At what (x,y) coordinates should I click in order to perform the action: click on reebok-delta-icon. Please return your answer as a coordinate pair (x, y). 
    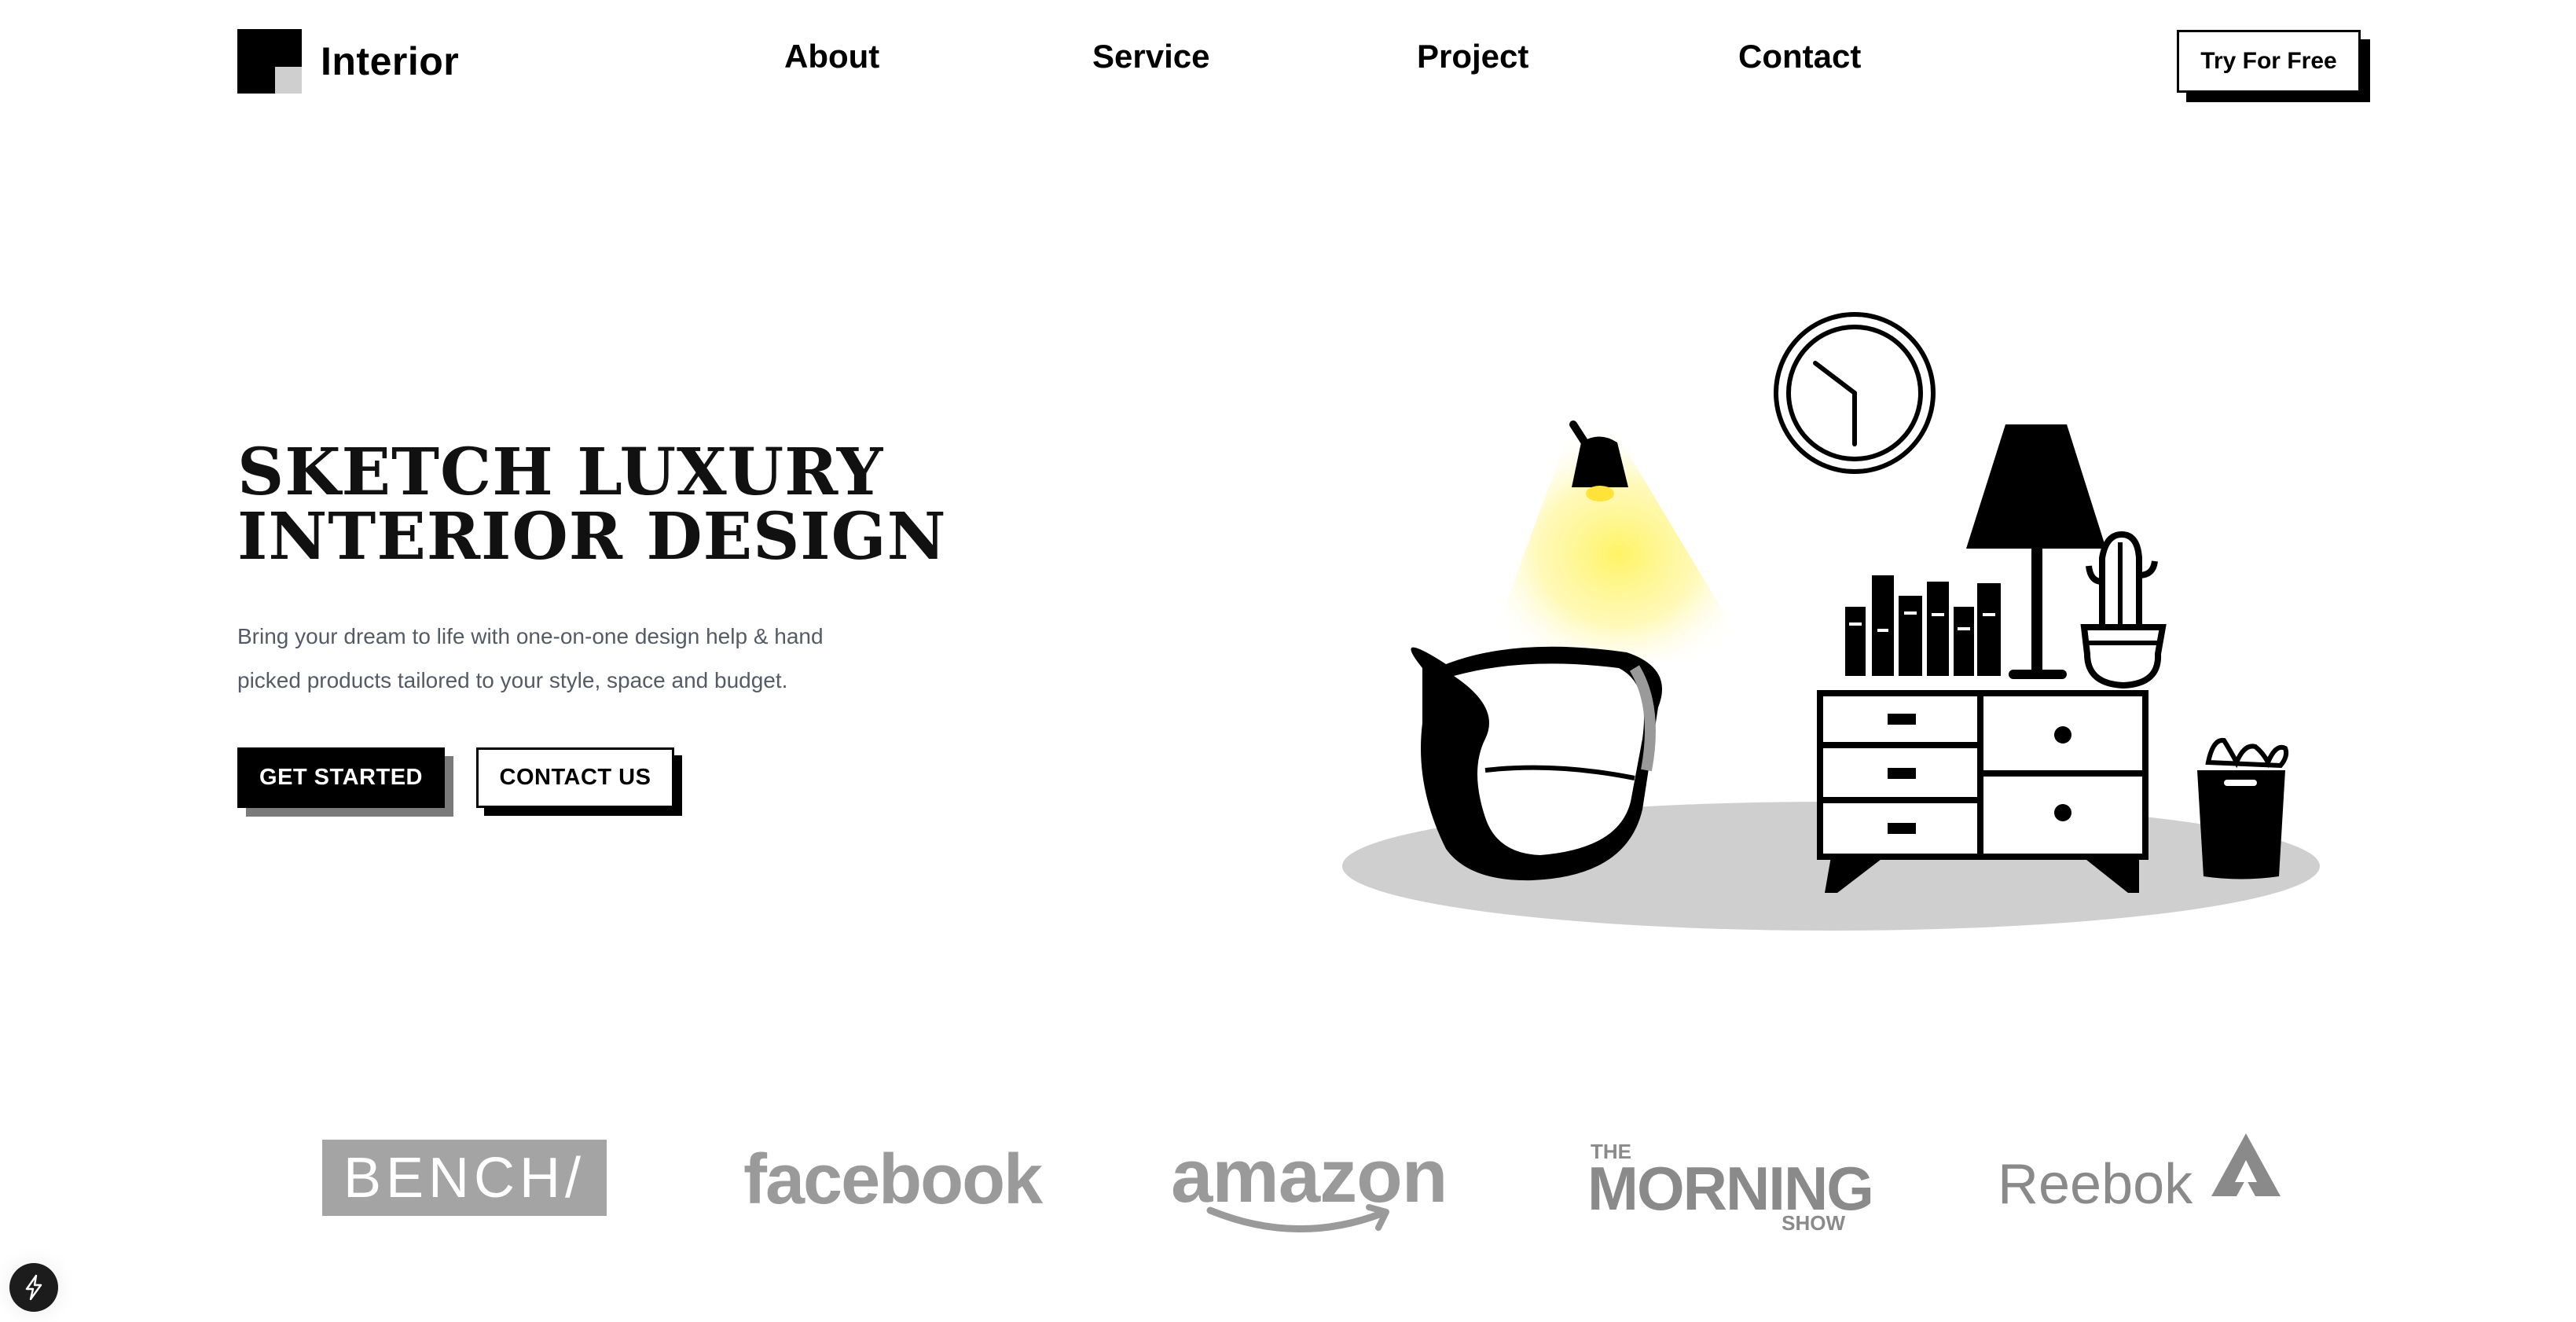
    Looking at the image, I should click on (2246, 1164).